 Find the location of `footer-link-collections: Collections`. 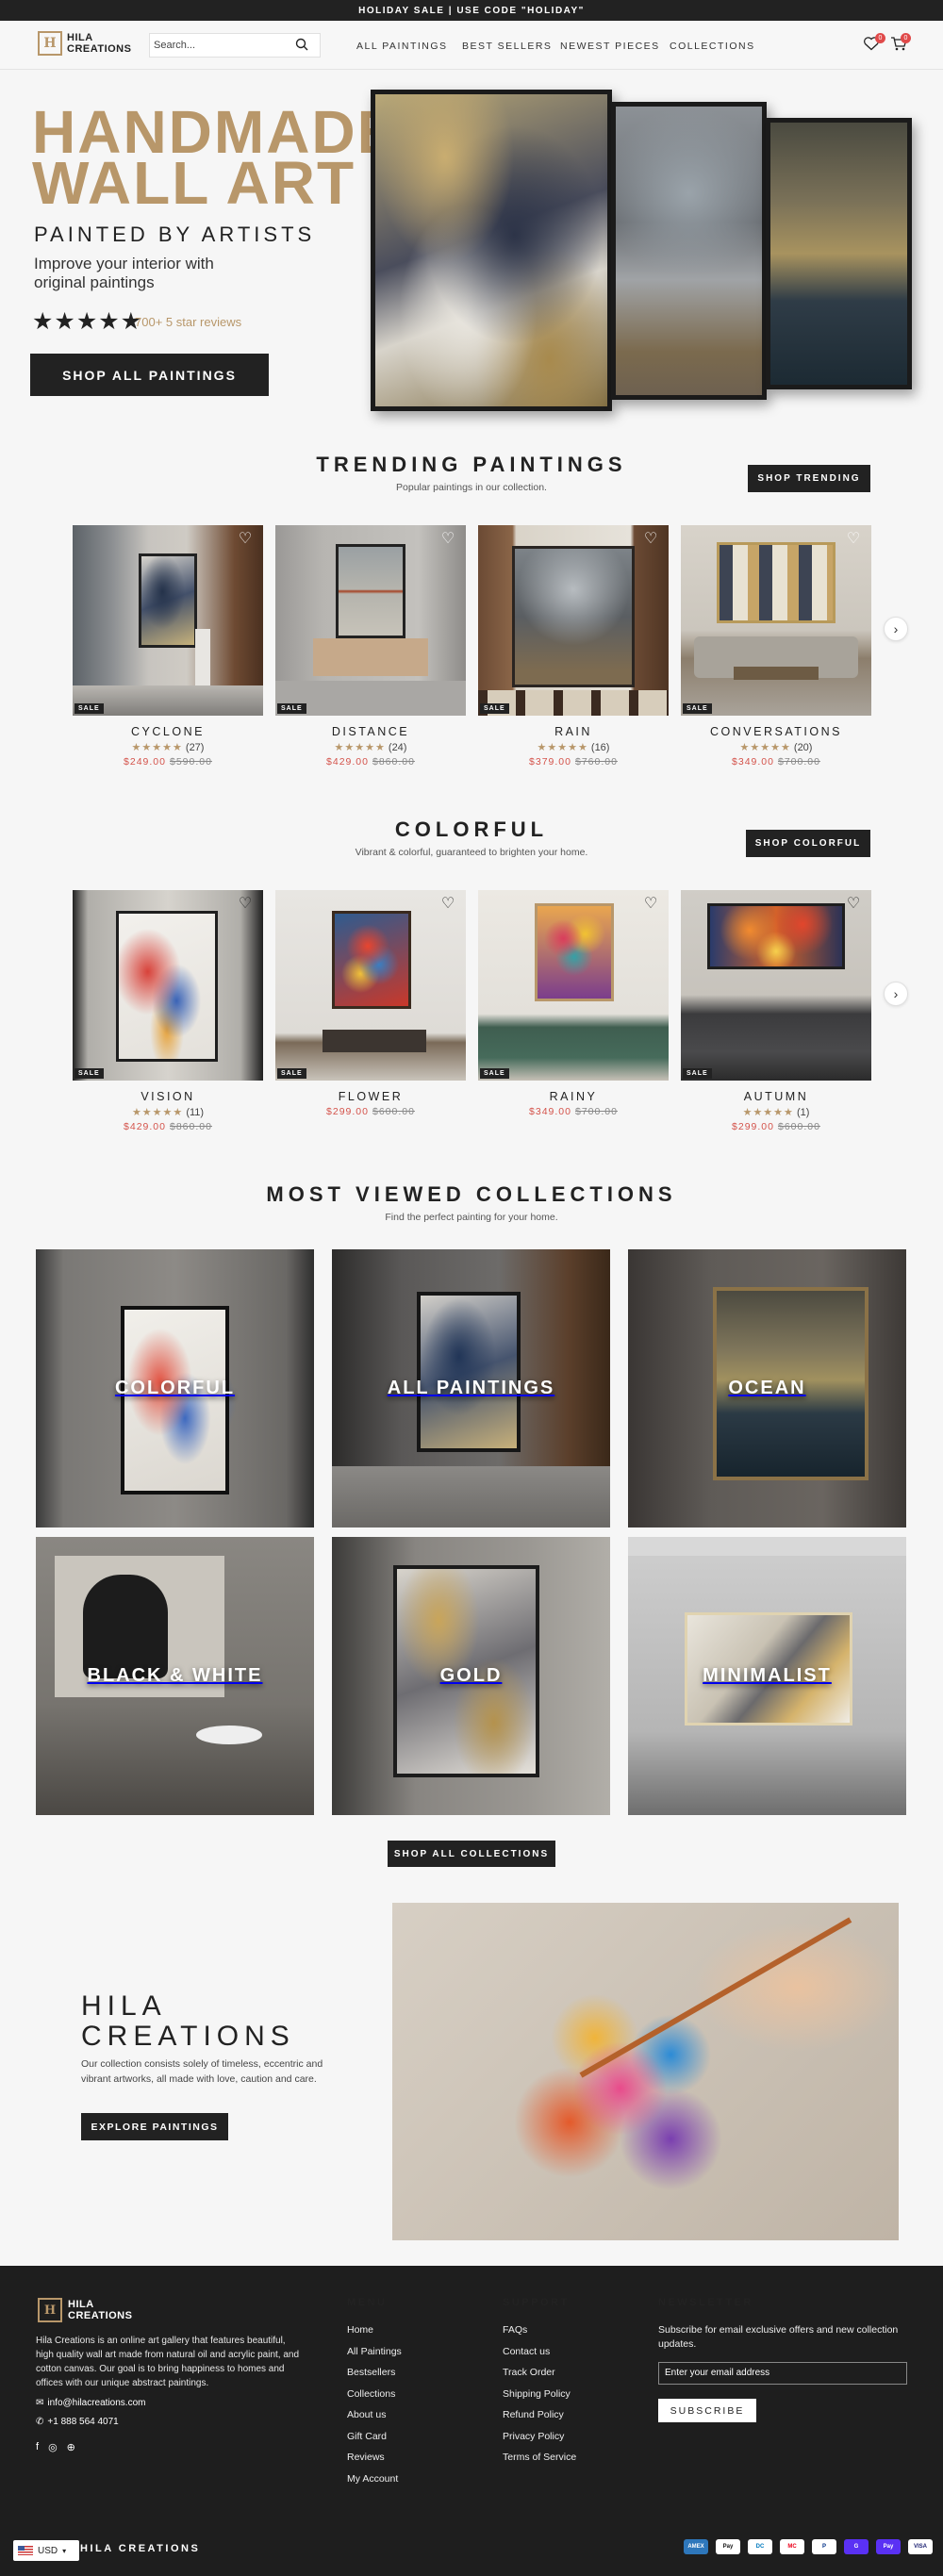

footer-link-collections: Collections is located at coordinates (374, 2394).